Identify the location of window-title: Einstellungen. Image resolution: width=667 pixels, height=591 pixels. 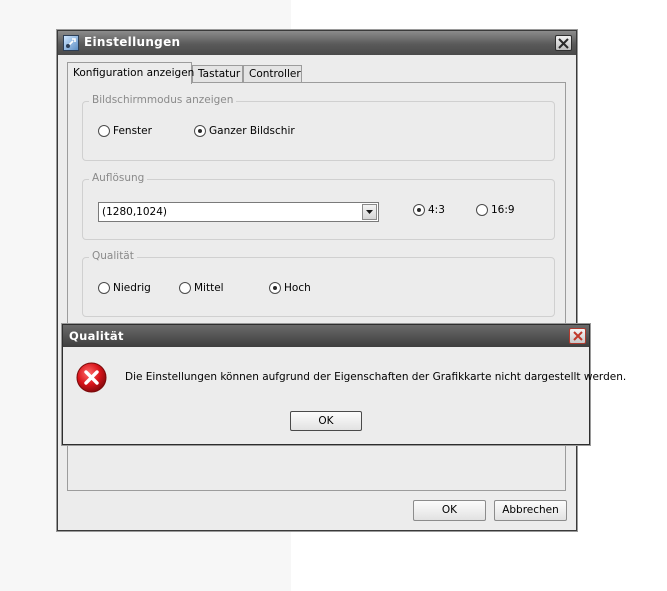
(132, 42).